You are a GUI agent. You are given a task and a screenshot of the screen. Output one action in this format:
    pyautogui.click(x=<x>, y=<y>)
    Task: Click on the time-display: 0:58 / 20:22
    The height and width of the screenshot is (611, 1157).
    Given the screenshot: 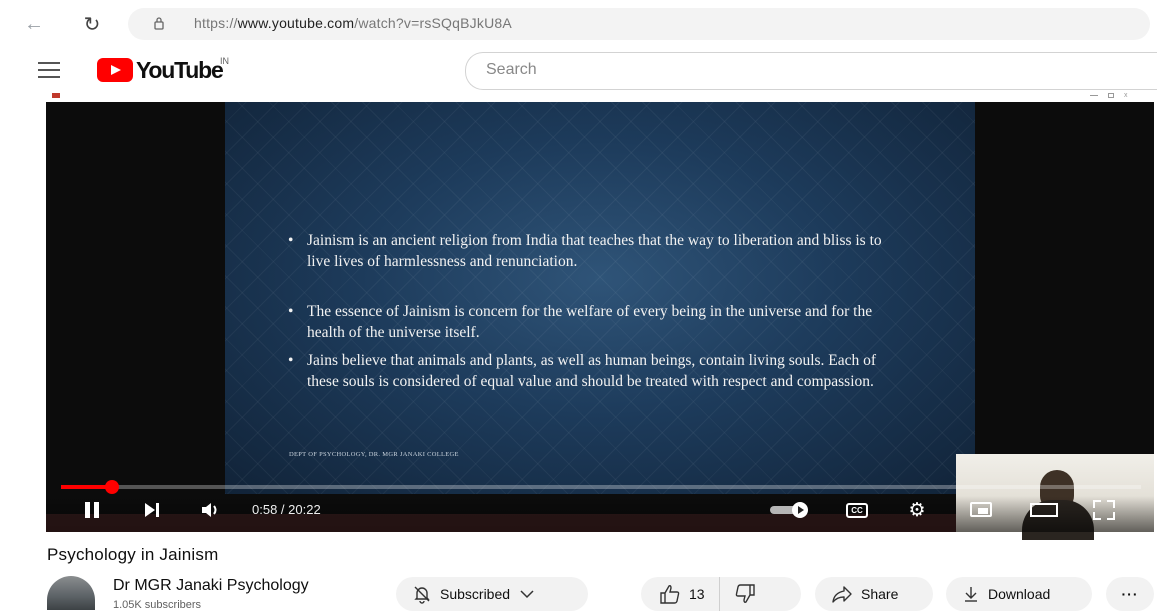 What is the action you would take?
    pyautogui.click(x=286, y=509)
    